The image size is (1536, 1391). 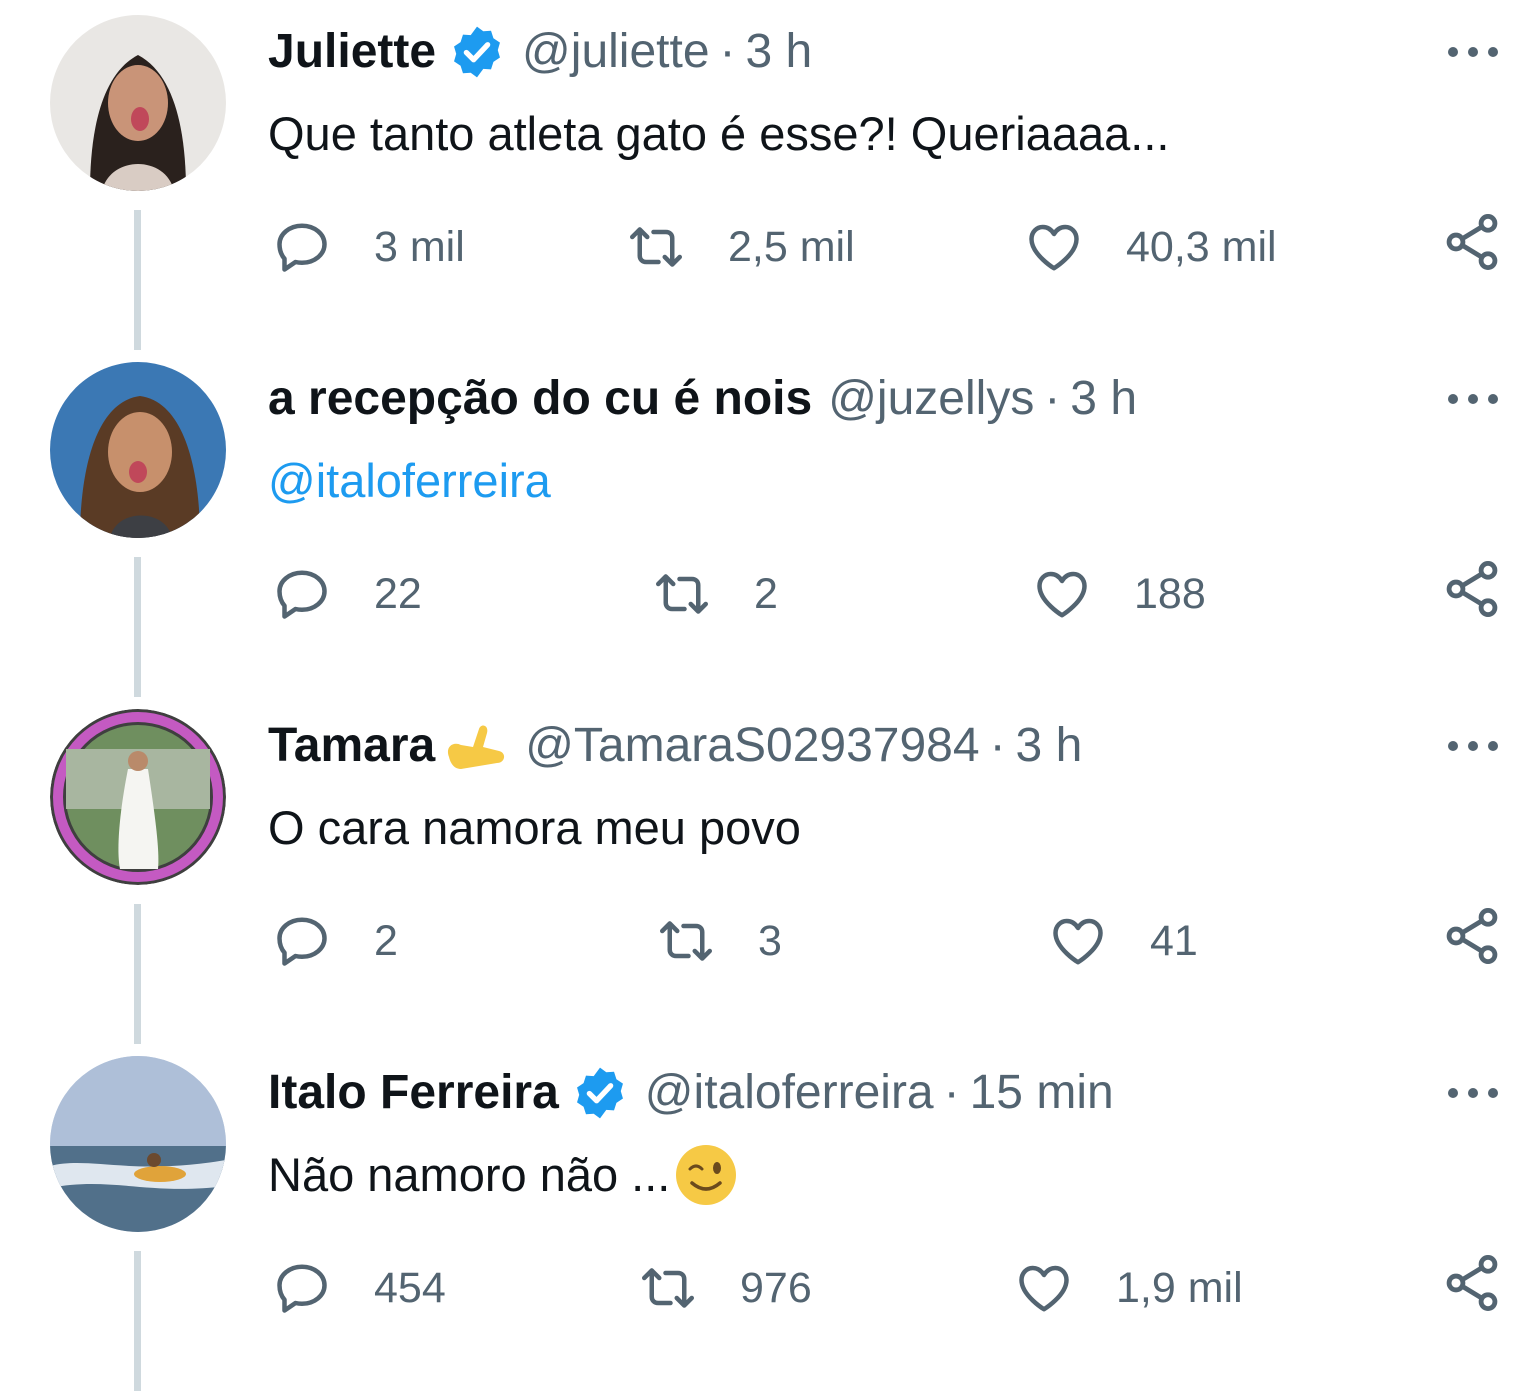 I want to click on timestamp: 15 min, so click(x=1042, y=1093).